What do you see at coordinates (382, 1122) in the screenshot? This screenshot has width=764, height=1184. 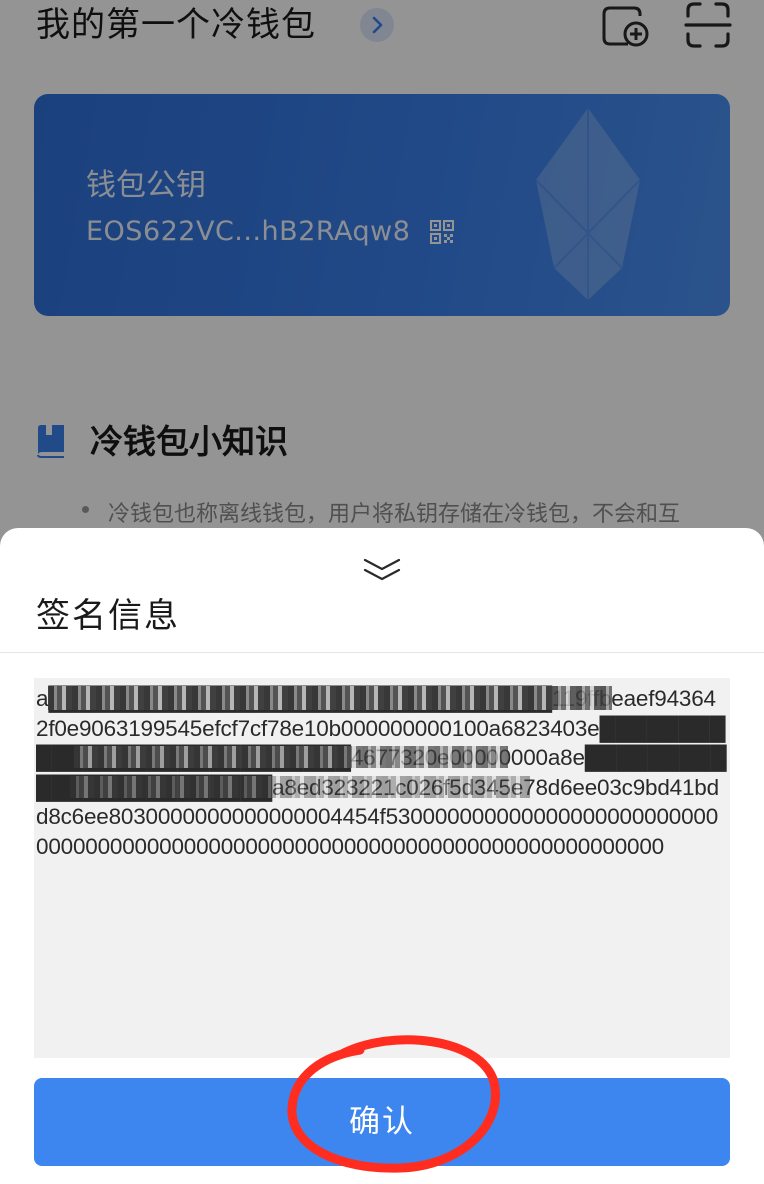 I see `confirm-button: 确认` at bounding box center [382, 1122].